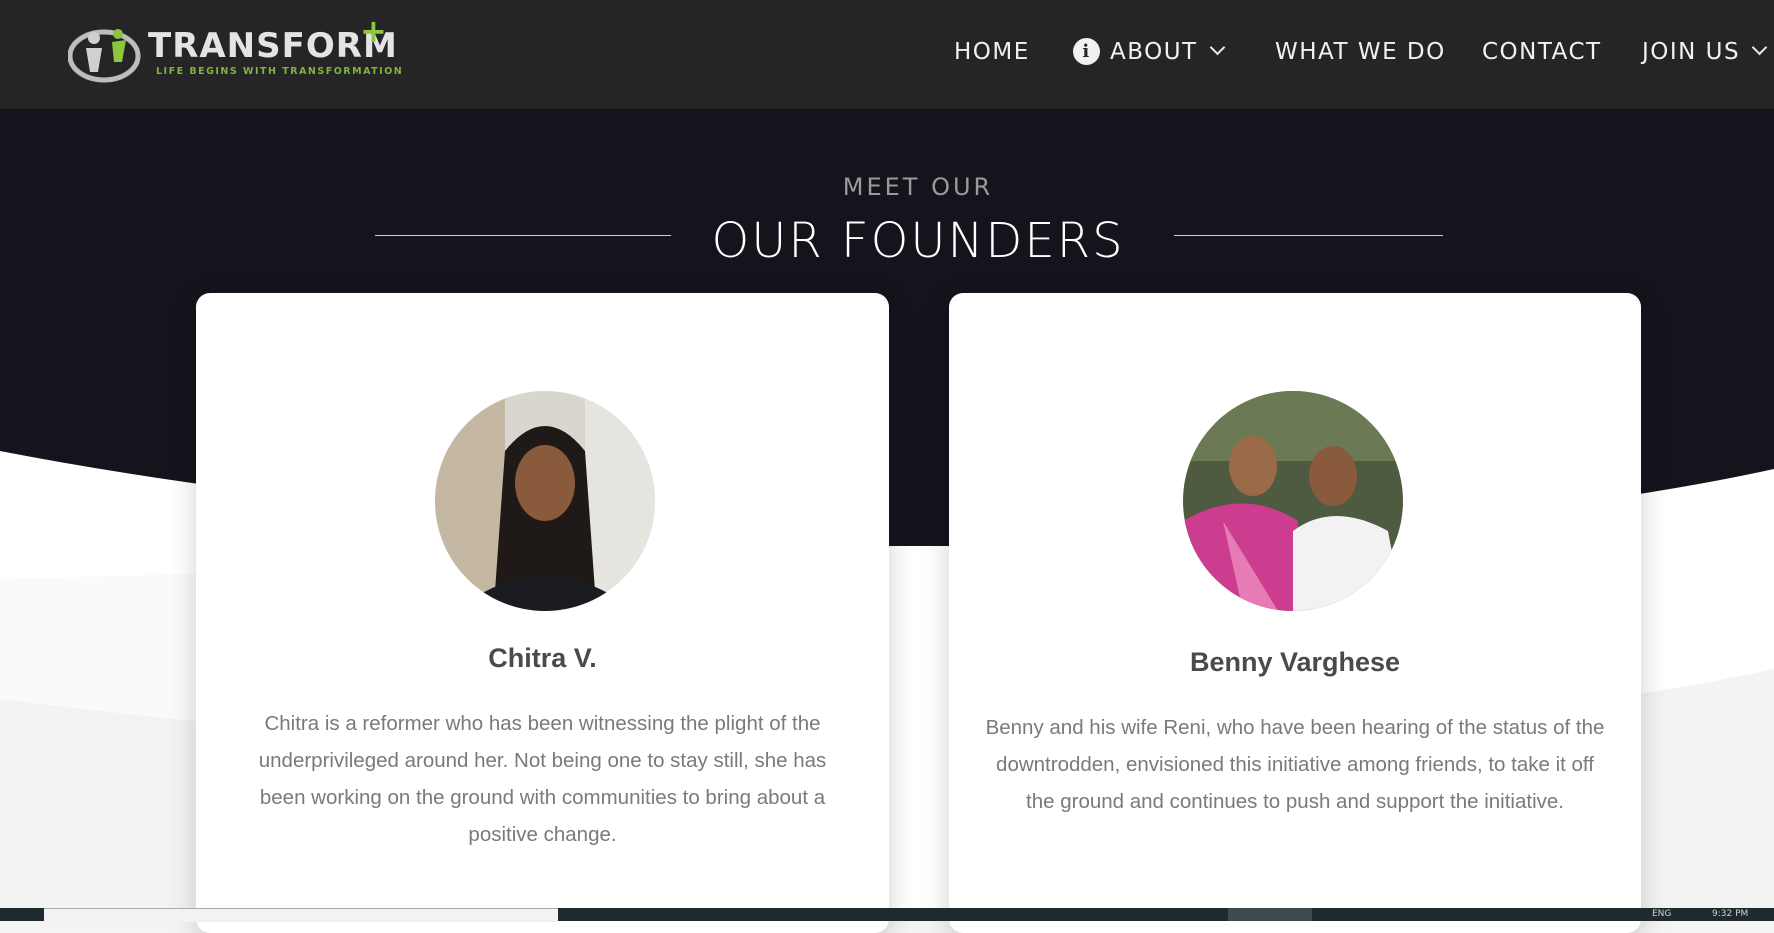  I want to click on nav-contact: CONTACT, so click(1542, 52).